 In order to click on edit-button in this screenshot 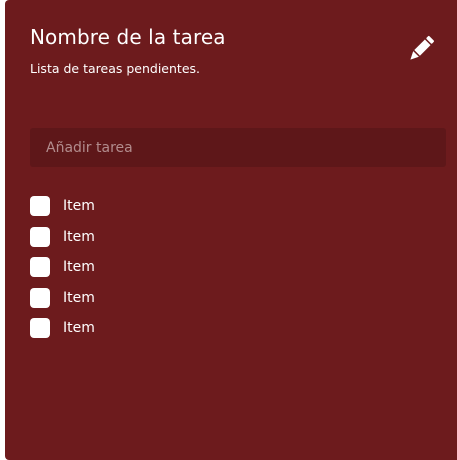, I will do `click(421, 49)`.